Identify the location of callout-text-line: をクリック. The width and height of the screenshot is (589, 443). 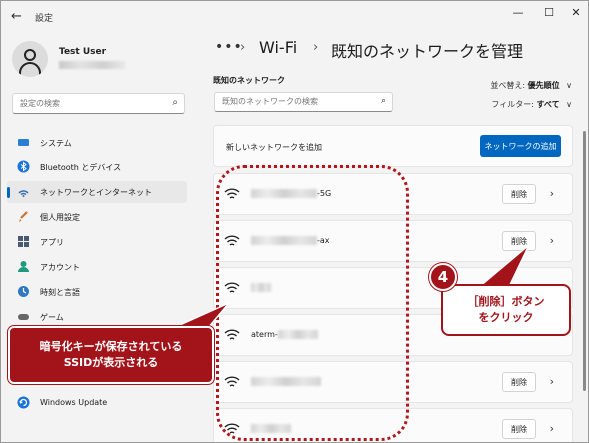
(506, 317).